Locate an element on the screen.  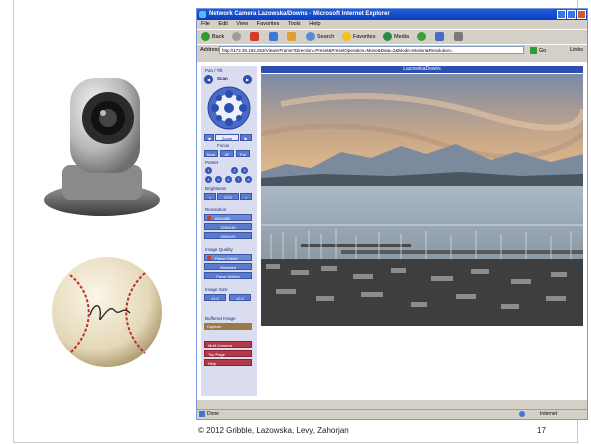
zoom-in-button: ▶ is located at coordinates (246, 137).